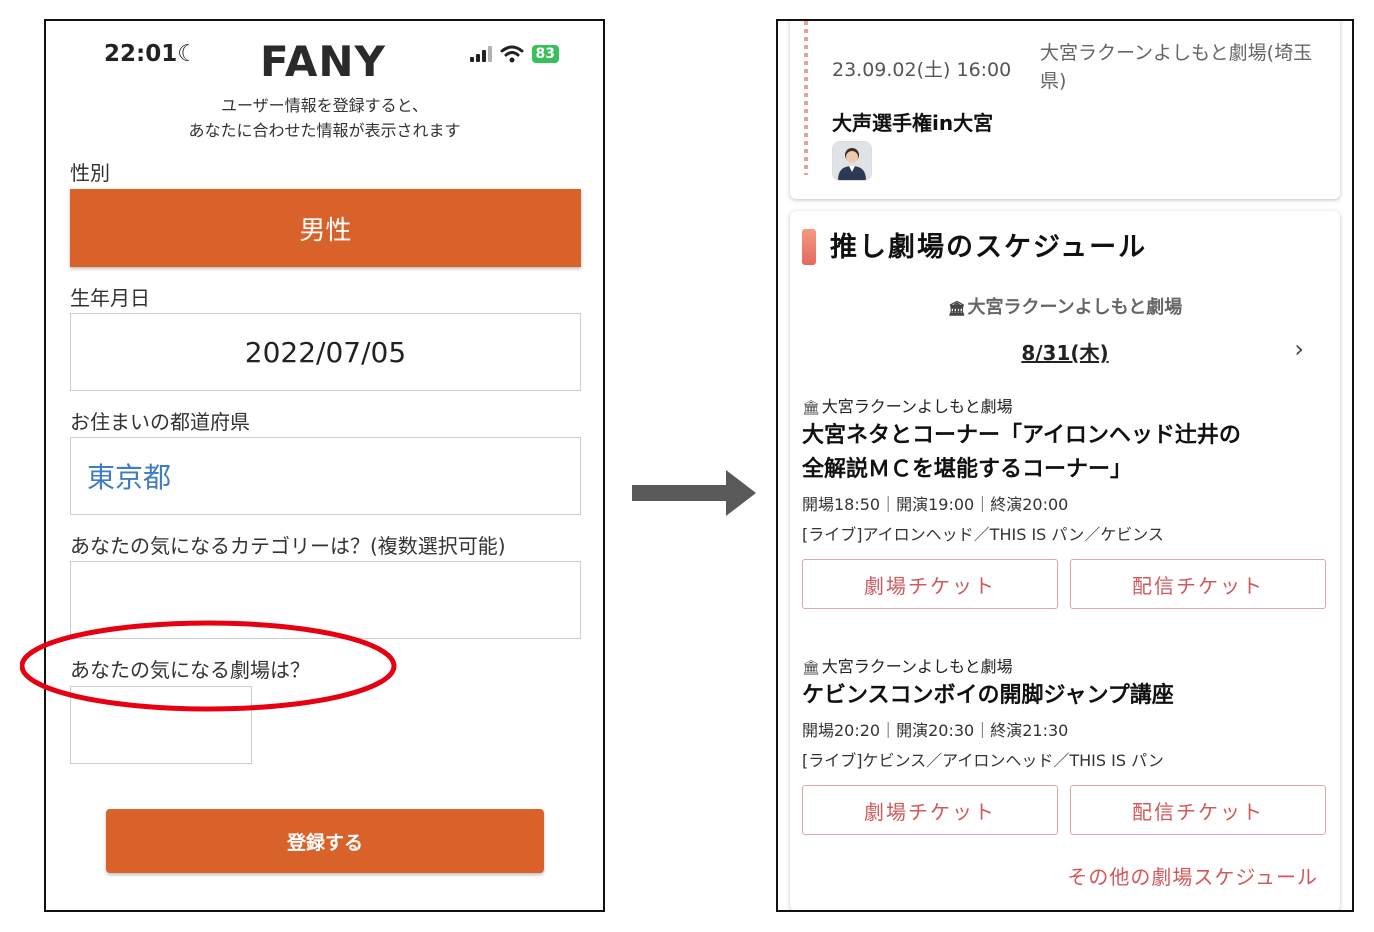 Image resolution: width=1374 pixels, height=932 pixels. Describe the element at coordinates (806, 98) in the screenshot. I see `timeline-dashes` at that location.